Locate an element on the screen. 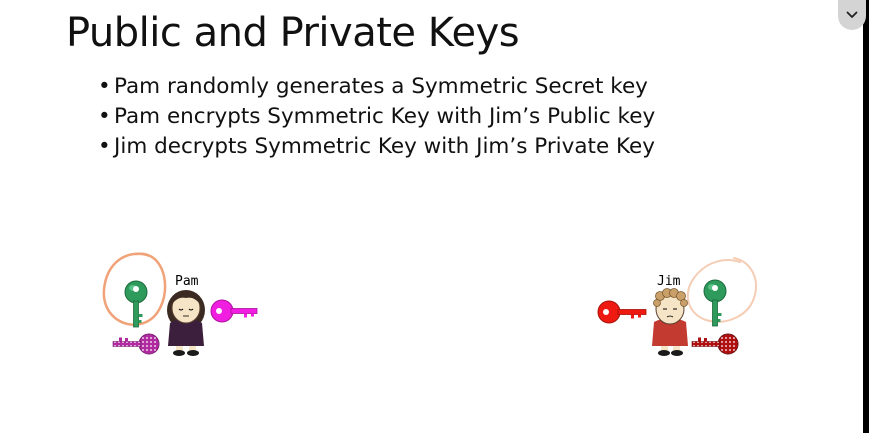  chevron-down-icon is located at coordinates (852, 14).